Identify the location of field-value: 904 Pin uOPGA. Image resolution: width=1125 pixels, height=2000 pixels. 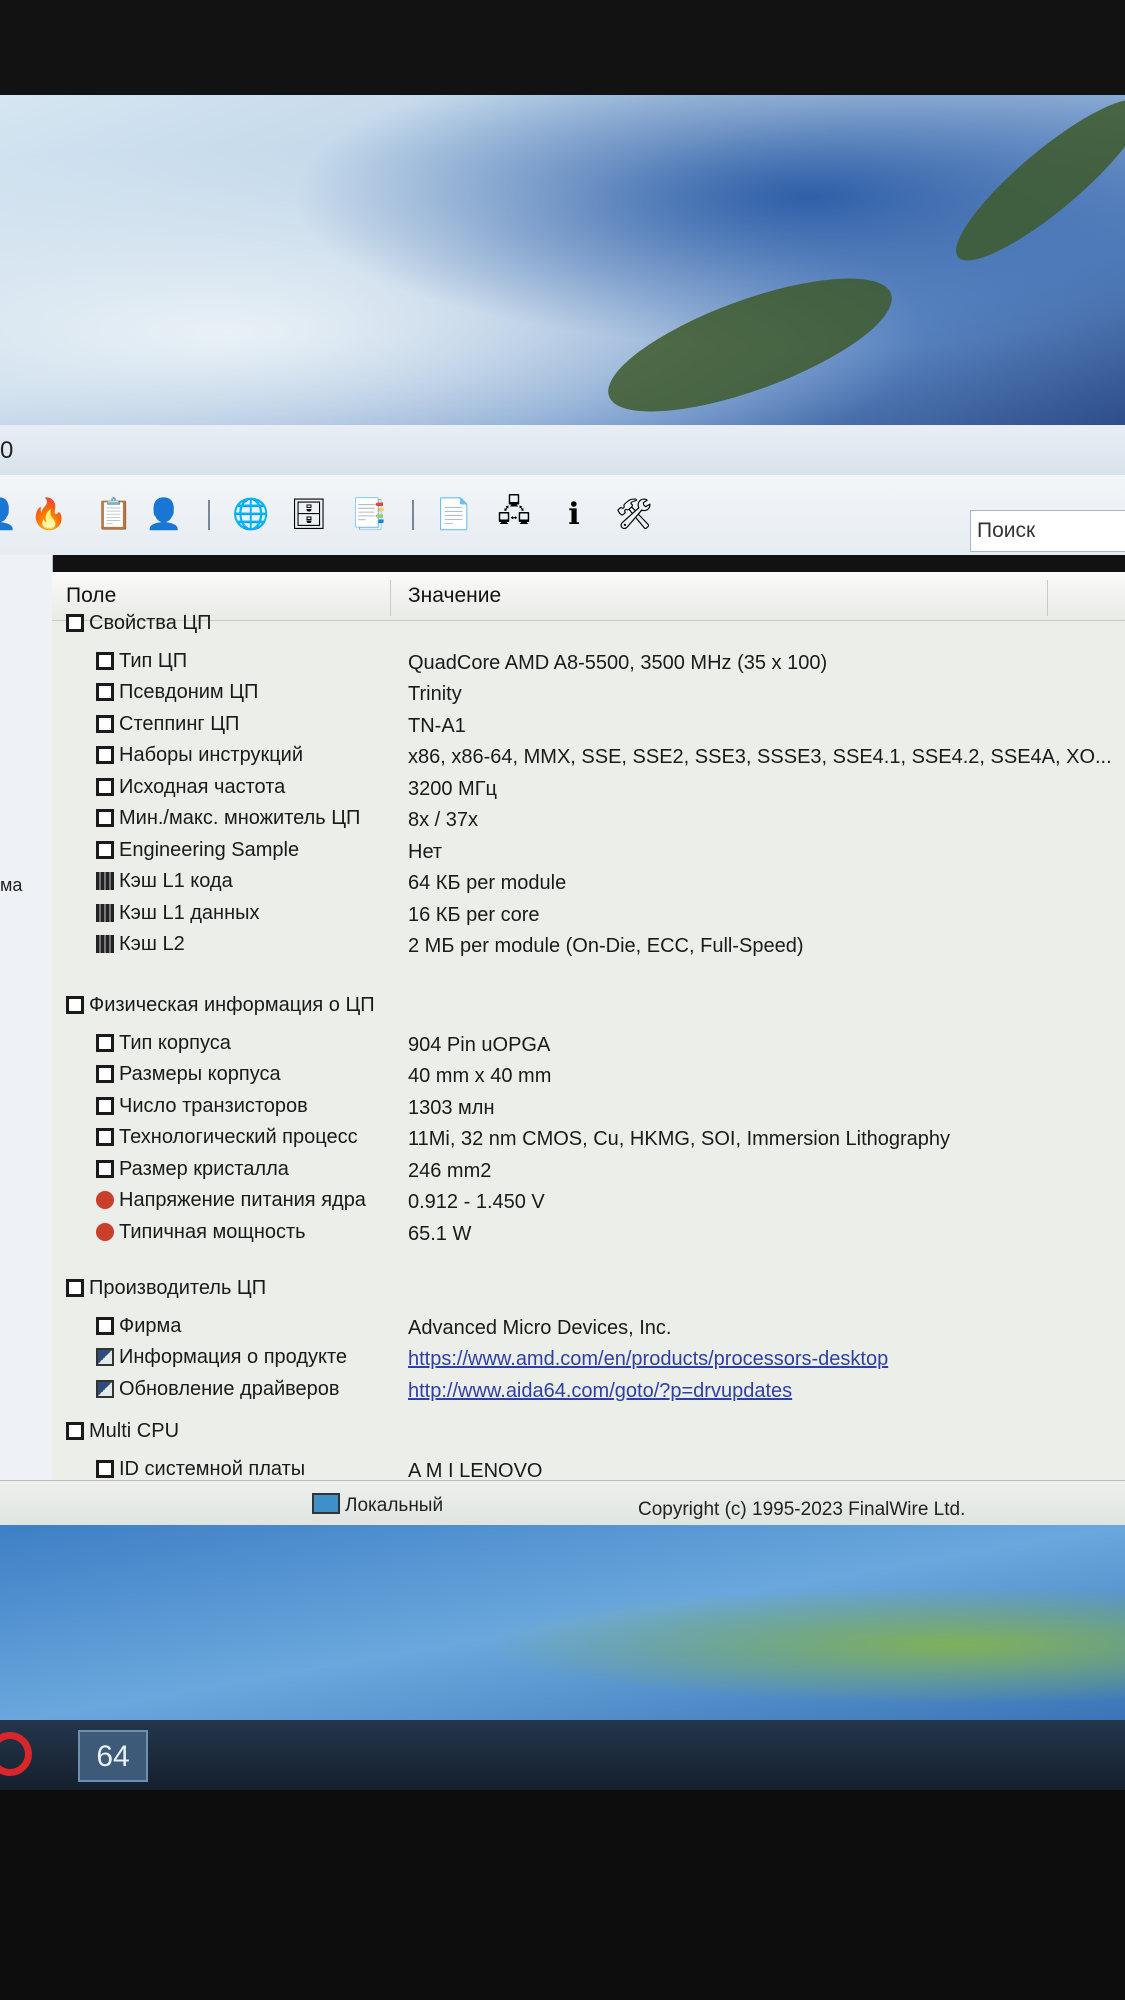
(479, 1044).